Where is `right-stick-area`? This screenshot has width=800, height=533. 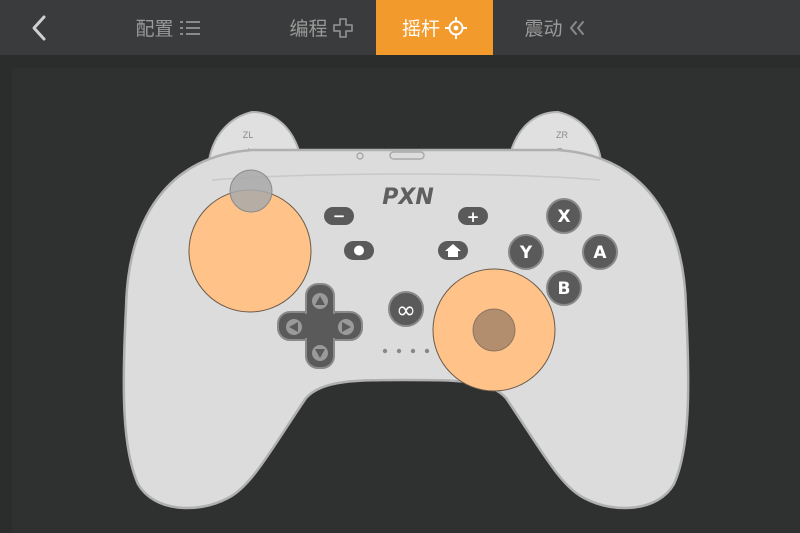
right-stick-area is located at coordinates (494, 330).